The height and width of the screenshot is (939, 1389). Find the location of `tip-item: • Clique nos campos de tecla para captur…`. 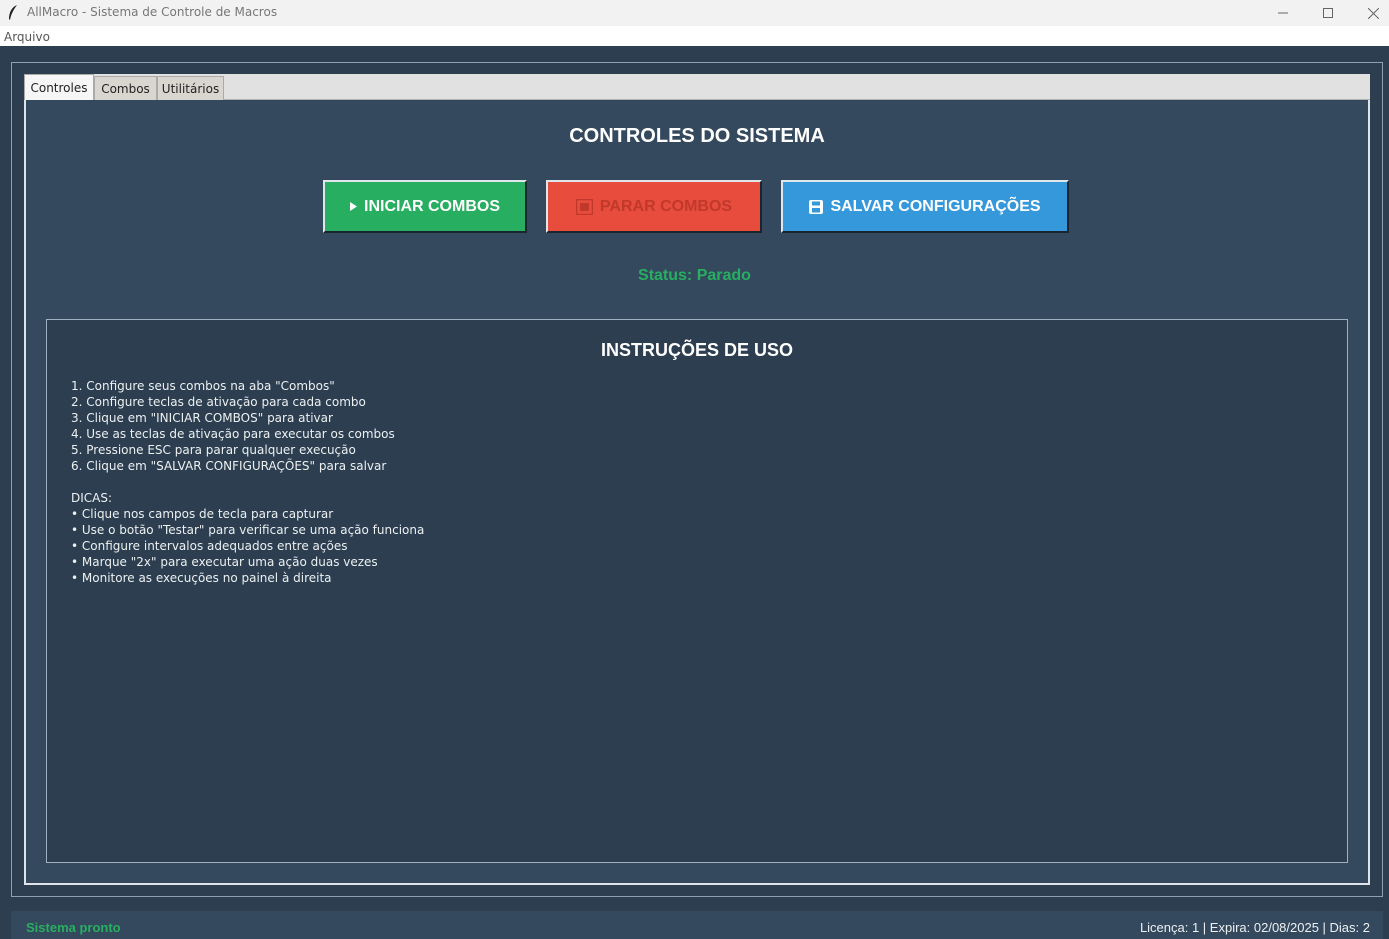

tip-item: • Clique nos campos de tecla para captur… is located at coordinates (202, 514).